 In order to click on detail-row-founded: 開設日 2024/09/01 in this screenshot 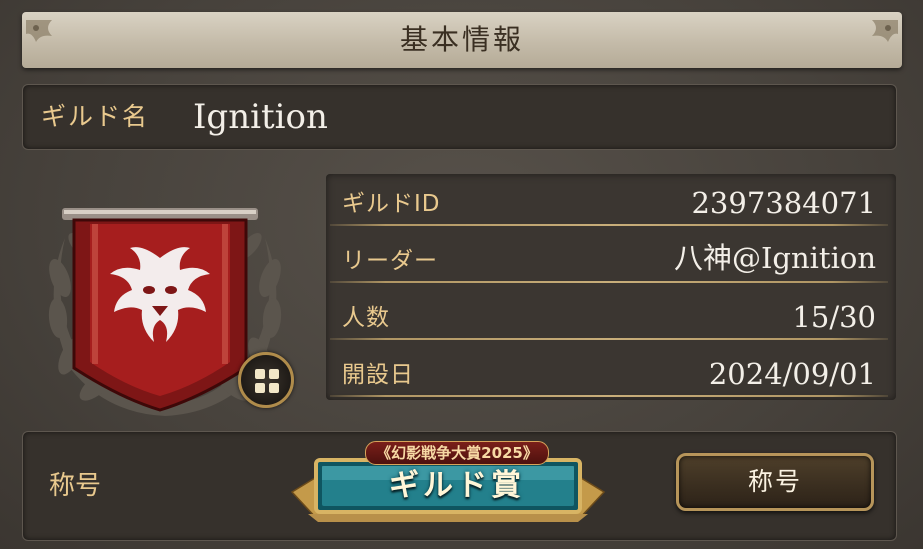, I will do `click(609, 369)`.